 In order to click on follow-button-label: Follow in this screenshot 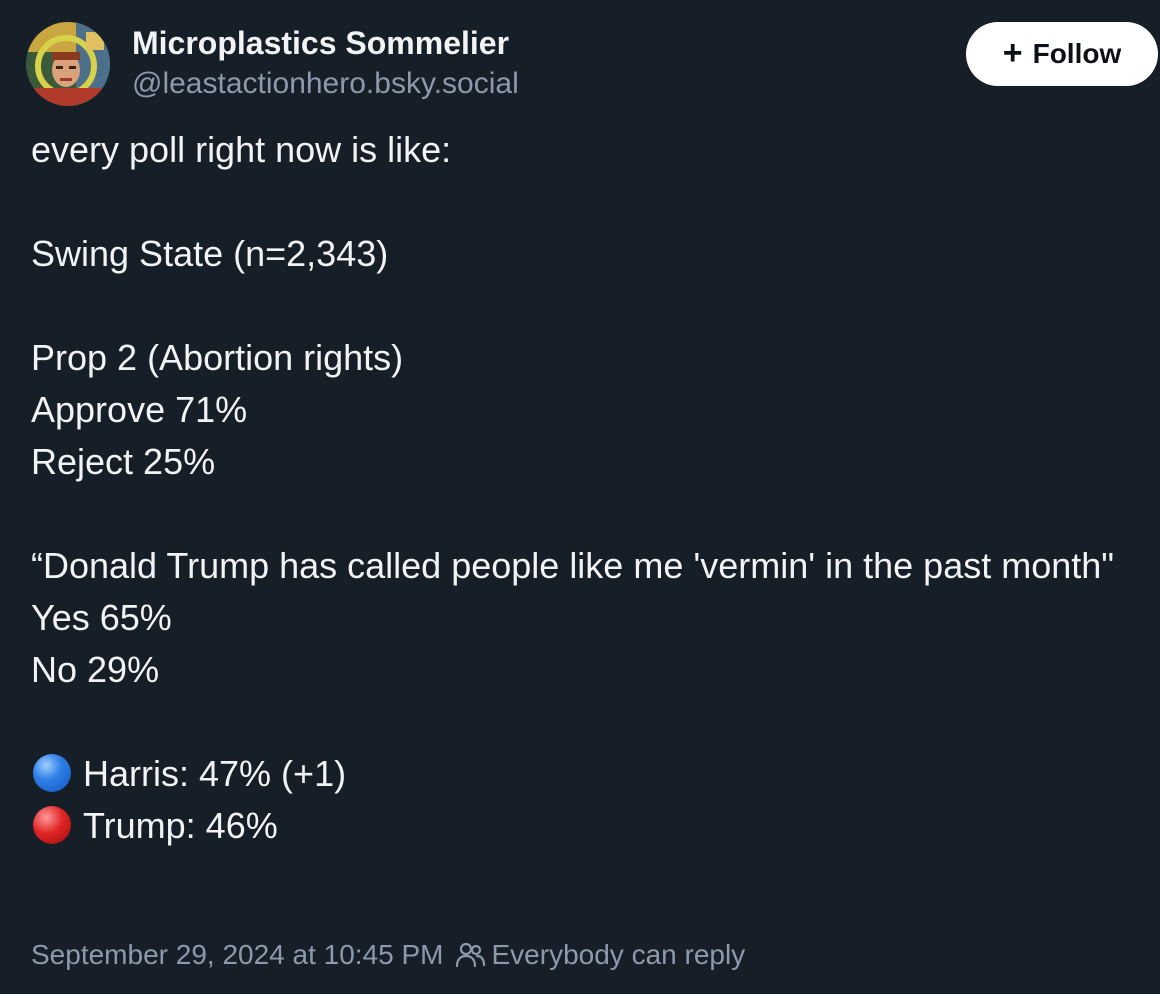, I will do `click(1077, 53)`.